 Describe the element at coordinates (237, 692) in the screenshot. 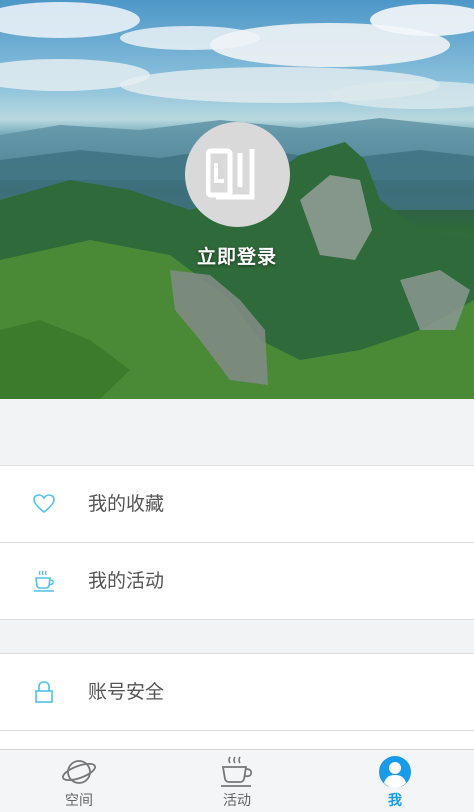

I see `menu-item-account-security: 账号安全` at that location.